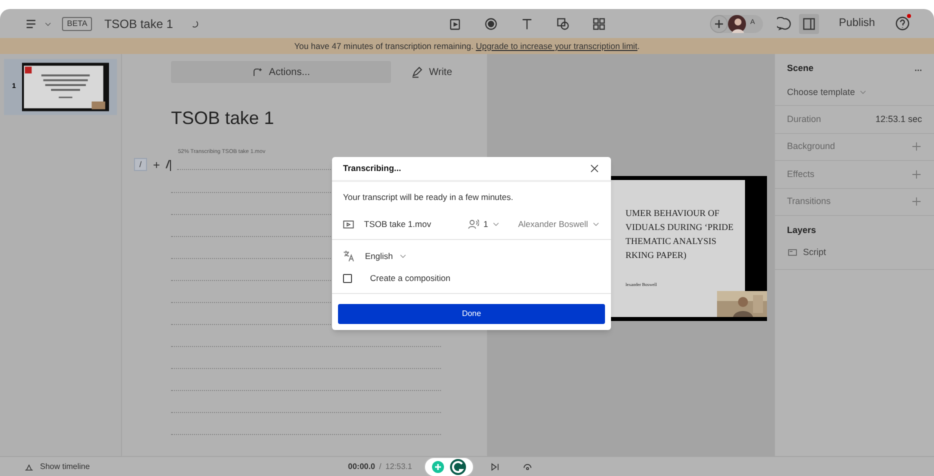 Image resolution: width=934 pixels, height=476 pixels. What do you see at coordinates (800, 68) in the screenshot?
I see `scene-heading: Scene` at bounding box center [800, 68].